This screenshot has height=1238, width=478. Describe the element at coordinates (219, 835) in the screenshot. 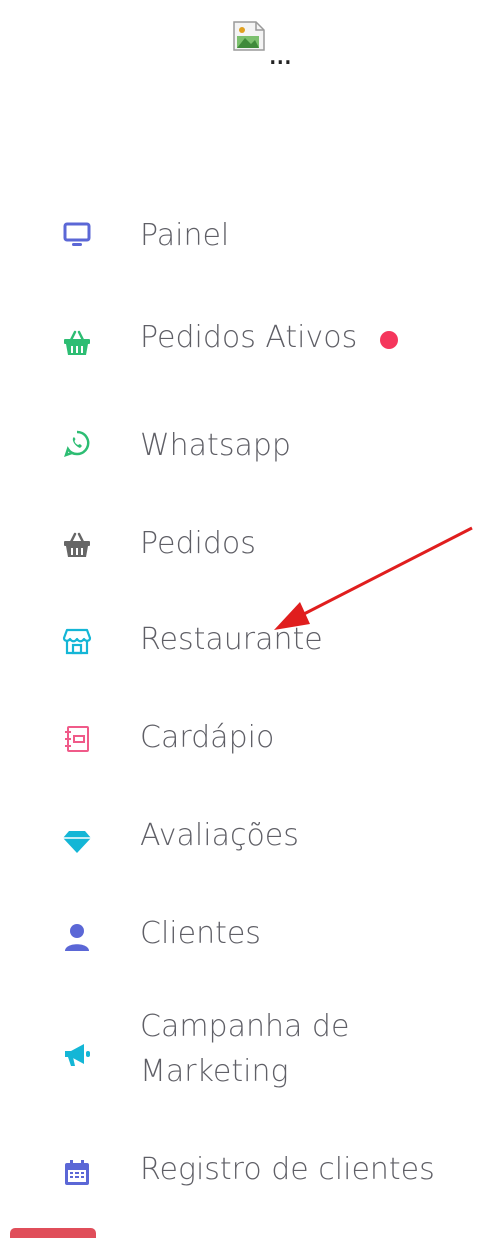

I see `sidebar-item-label: Avaliações` at that location.